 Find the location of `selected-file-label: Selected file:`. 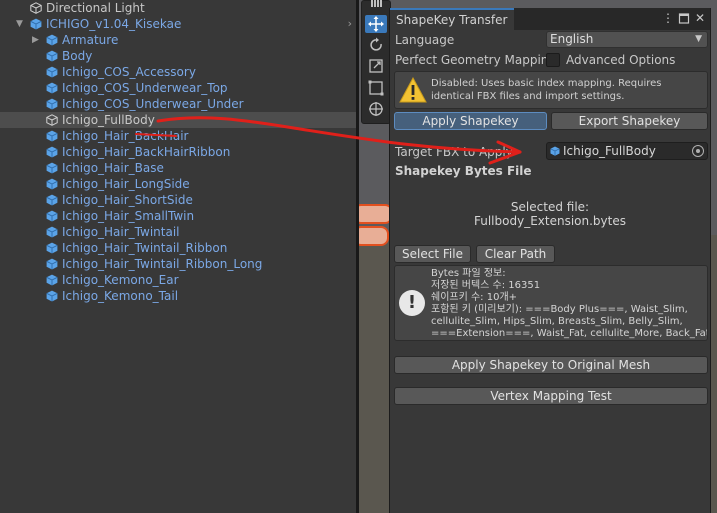

selected-file-label: Selected file: is located at coordinates (550, 207).